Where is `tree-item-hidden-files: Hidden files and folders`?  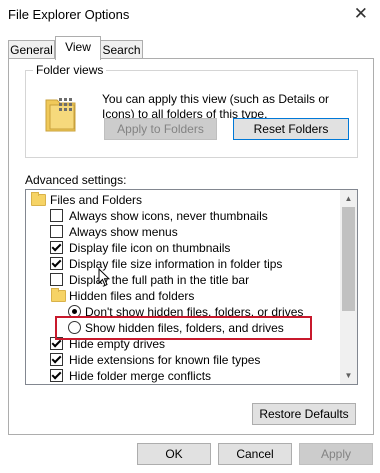
tree-item-hidden-files: Hidden files and folders is located at coordinates (176, 296).